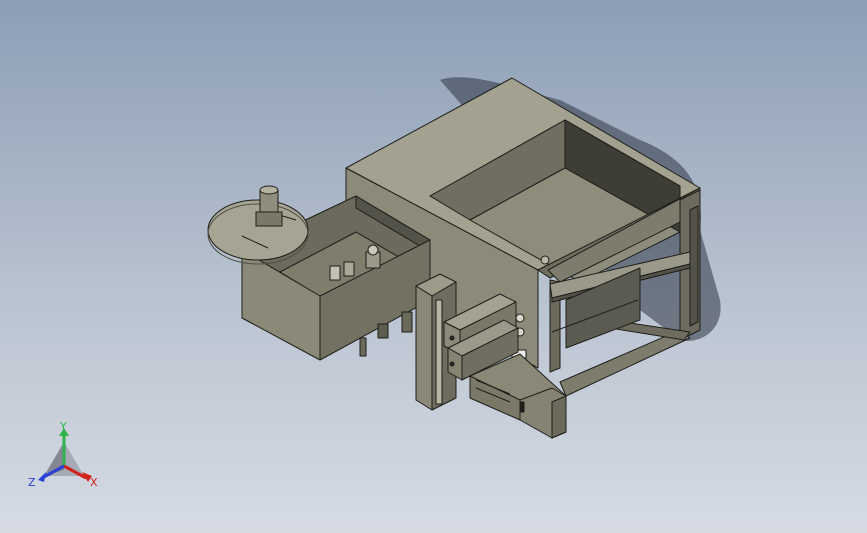 This screenshot has width=867, height=533. I want to click on z-axis-label: Z, so click(32, 482).